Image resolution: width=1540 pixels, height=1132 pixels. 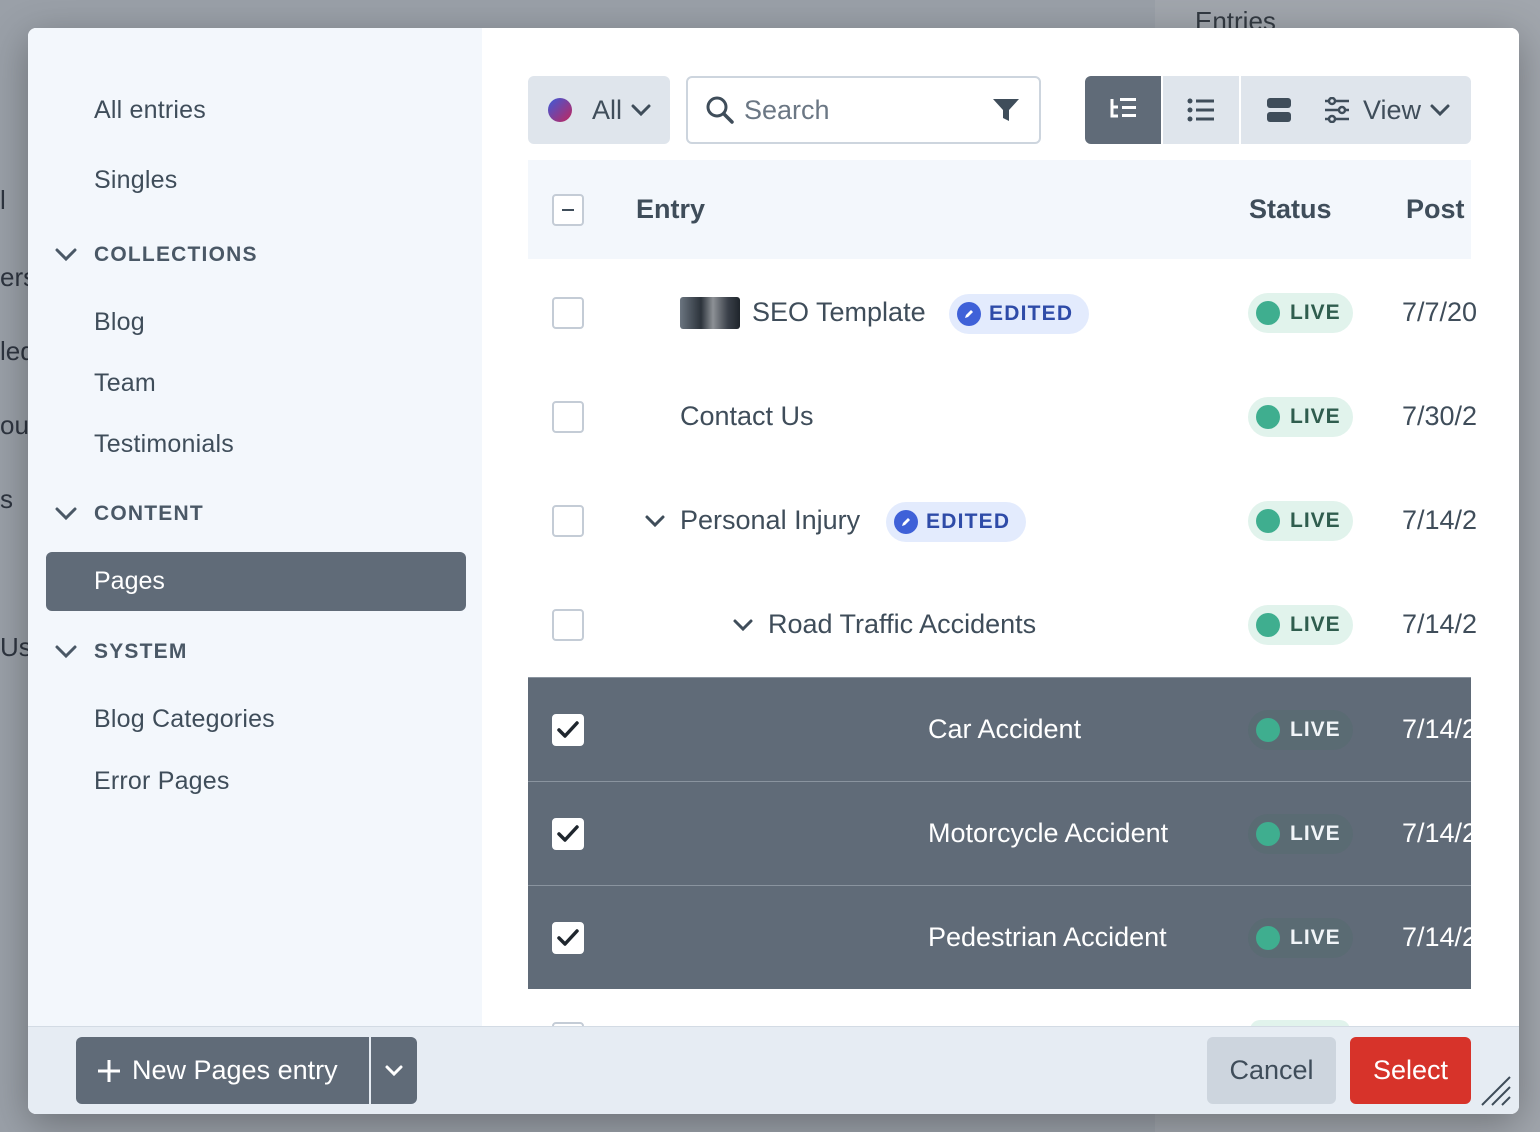 What do you see at coordinates (176, 254) in the screenshot?
I see `sidebar-heading-label: COLLECTIONS` at bounding box center [176, 254].